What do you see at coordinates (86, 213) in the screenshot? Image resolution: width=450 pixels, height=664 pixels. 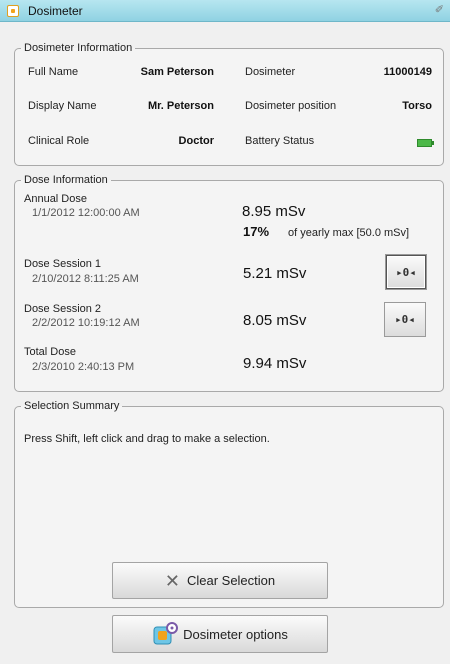 I see `annual-dose-date: 1/1/2012 12:00:00 AM` at bounding box center [86, 213].